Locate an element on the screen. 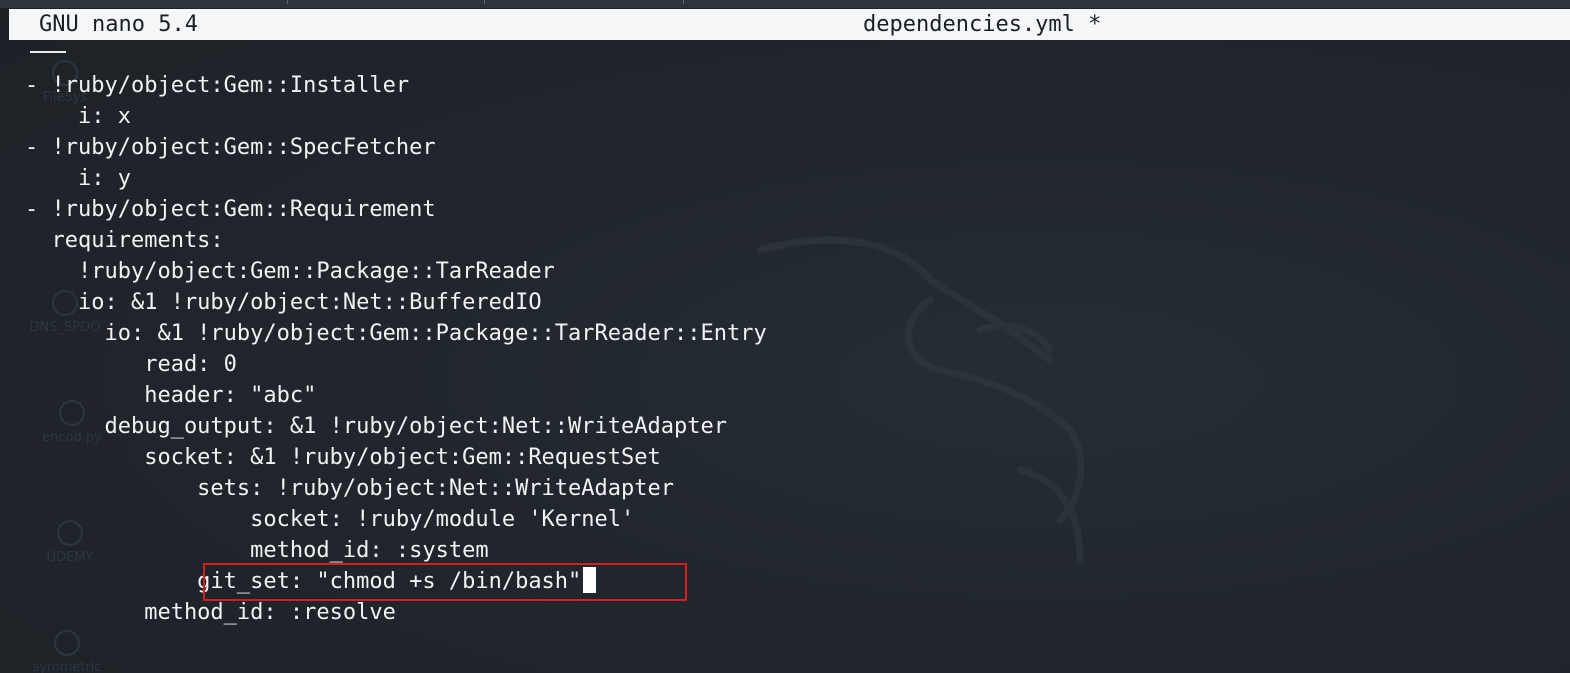 This screenshot has height=673, width=1570. editor-line: read: 0 is located at coordinates (131, 364).